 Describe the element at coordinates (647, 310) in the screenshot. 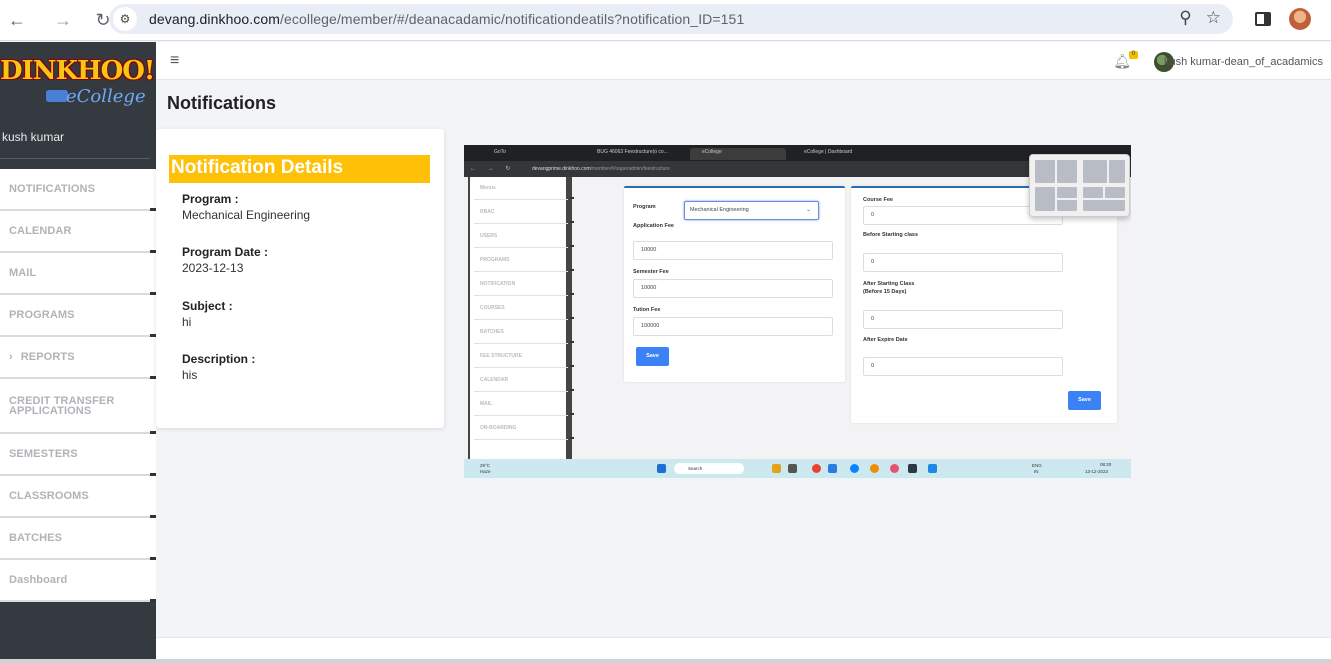

I see `shot-tuition-fee-label: Tution Fee` at that location.